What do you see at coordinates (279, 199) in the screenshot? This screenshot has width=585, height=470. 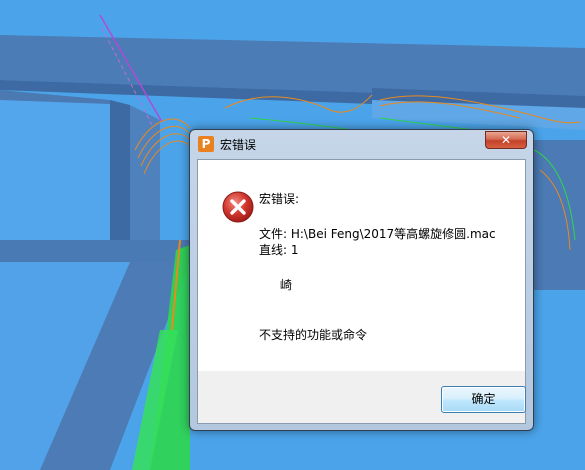 I see `error-heading: 宏错误:` at bounding box center [279, 199].